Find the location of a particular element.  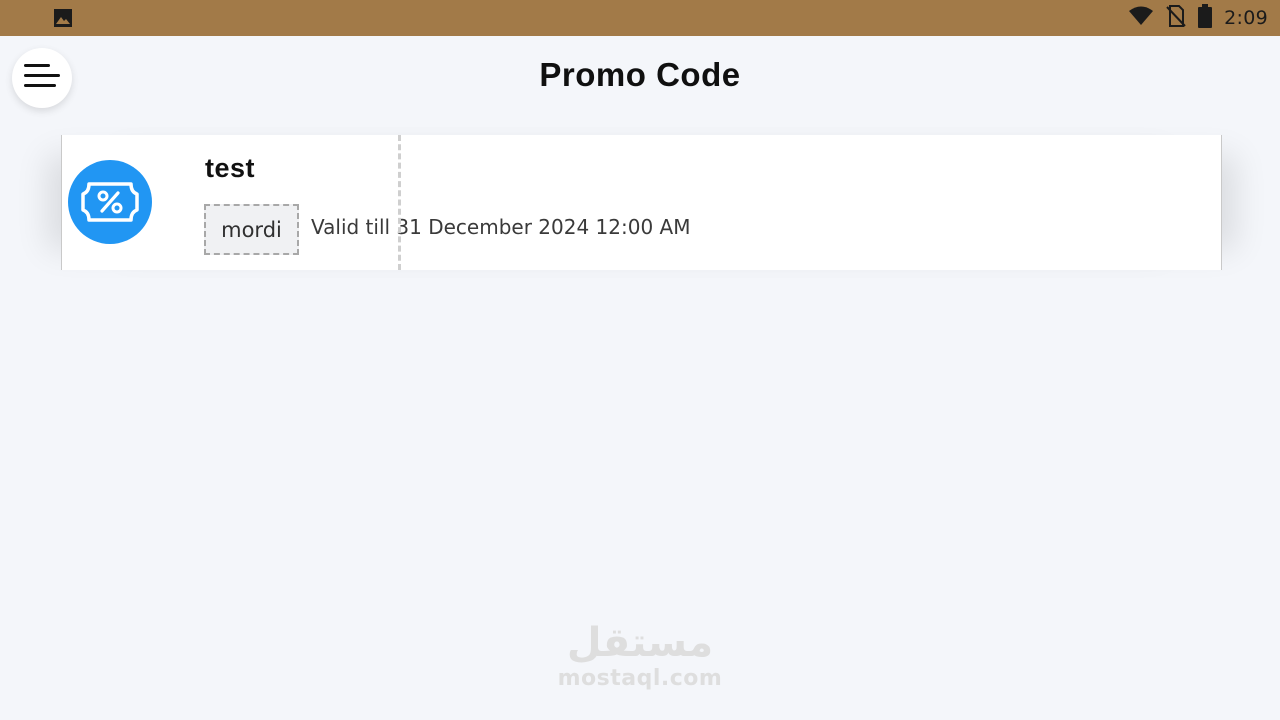

percent-ticket-icon is located at coordinates (110, 202).